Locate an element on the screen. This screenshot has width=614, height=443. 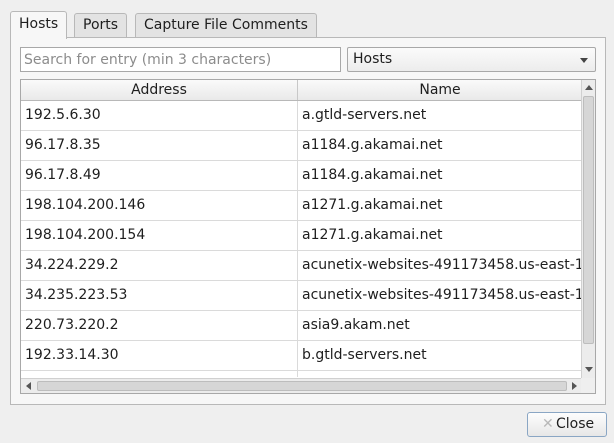
address-cell: 192.5.6.30 is located at coordinates (159, 115).